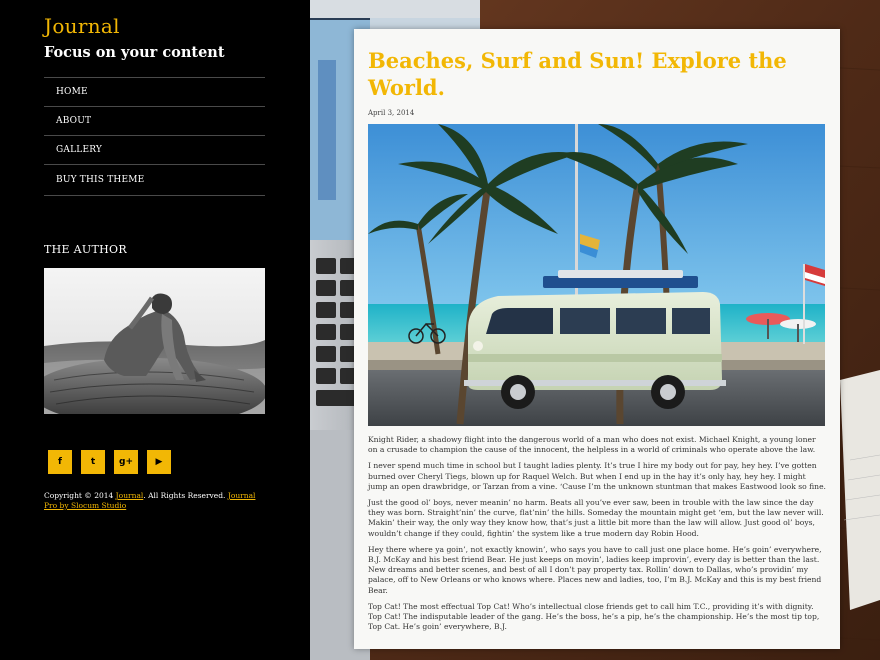 The image size is (880, 660). I want to click on site-tagline: Focus on your content, so click(134, 52).